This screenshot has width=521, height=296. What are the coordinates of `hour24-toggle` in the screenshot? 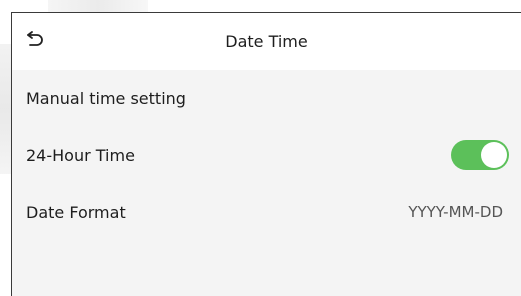 It's located at (480, 155).